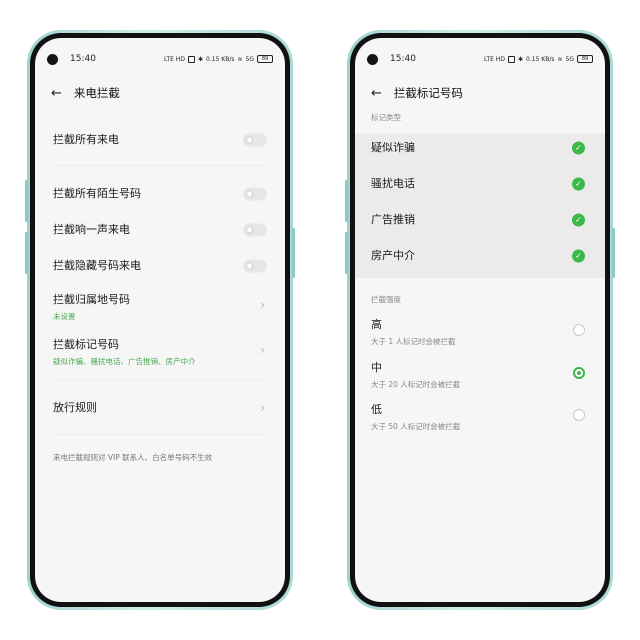  I want to click on block-all-toggle, so click(255, 140).